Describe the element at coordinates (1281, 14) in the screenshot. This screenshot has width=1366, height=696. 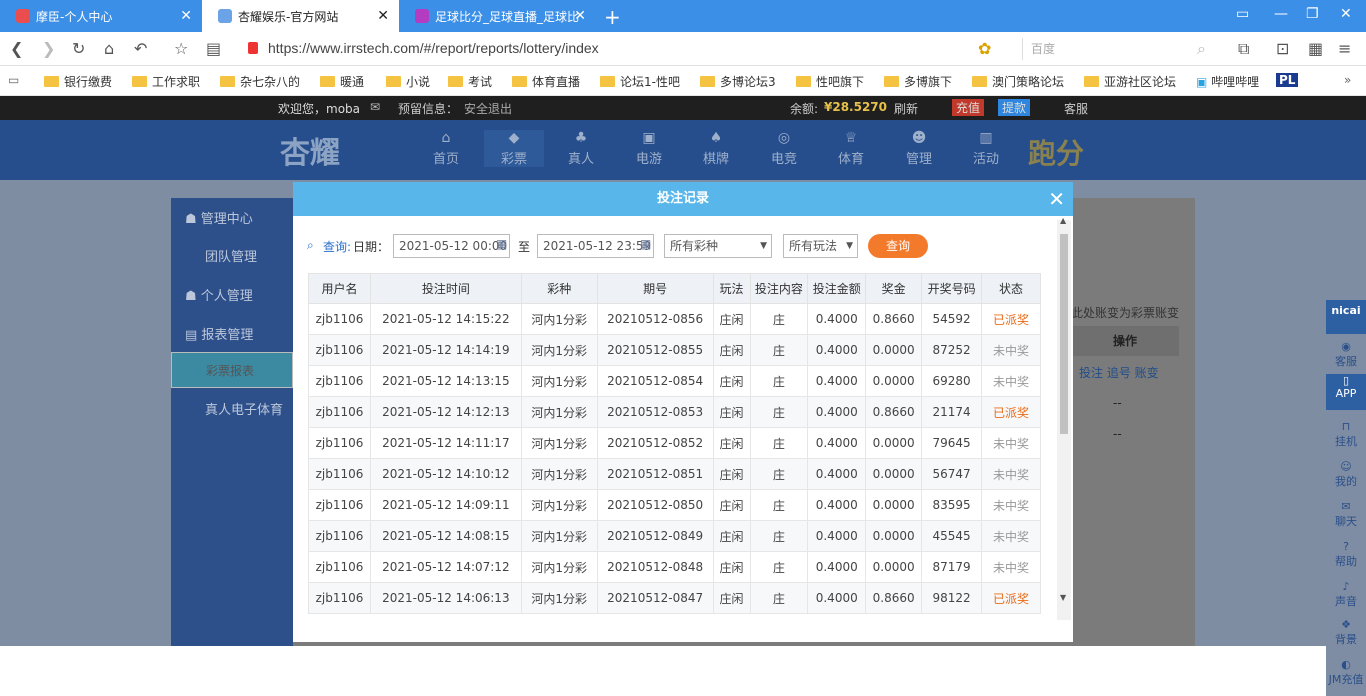
I see `minimize-icon: —` at that location.